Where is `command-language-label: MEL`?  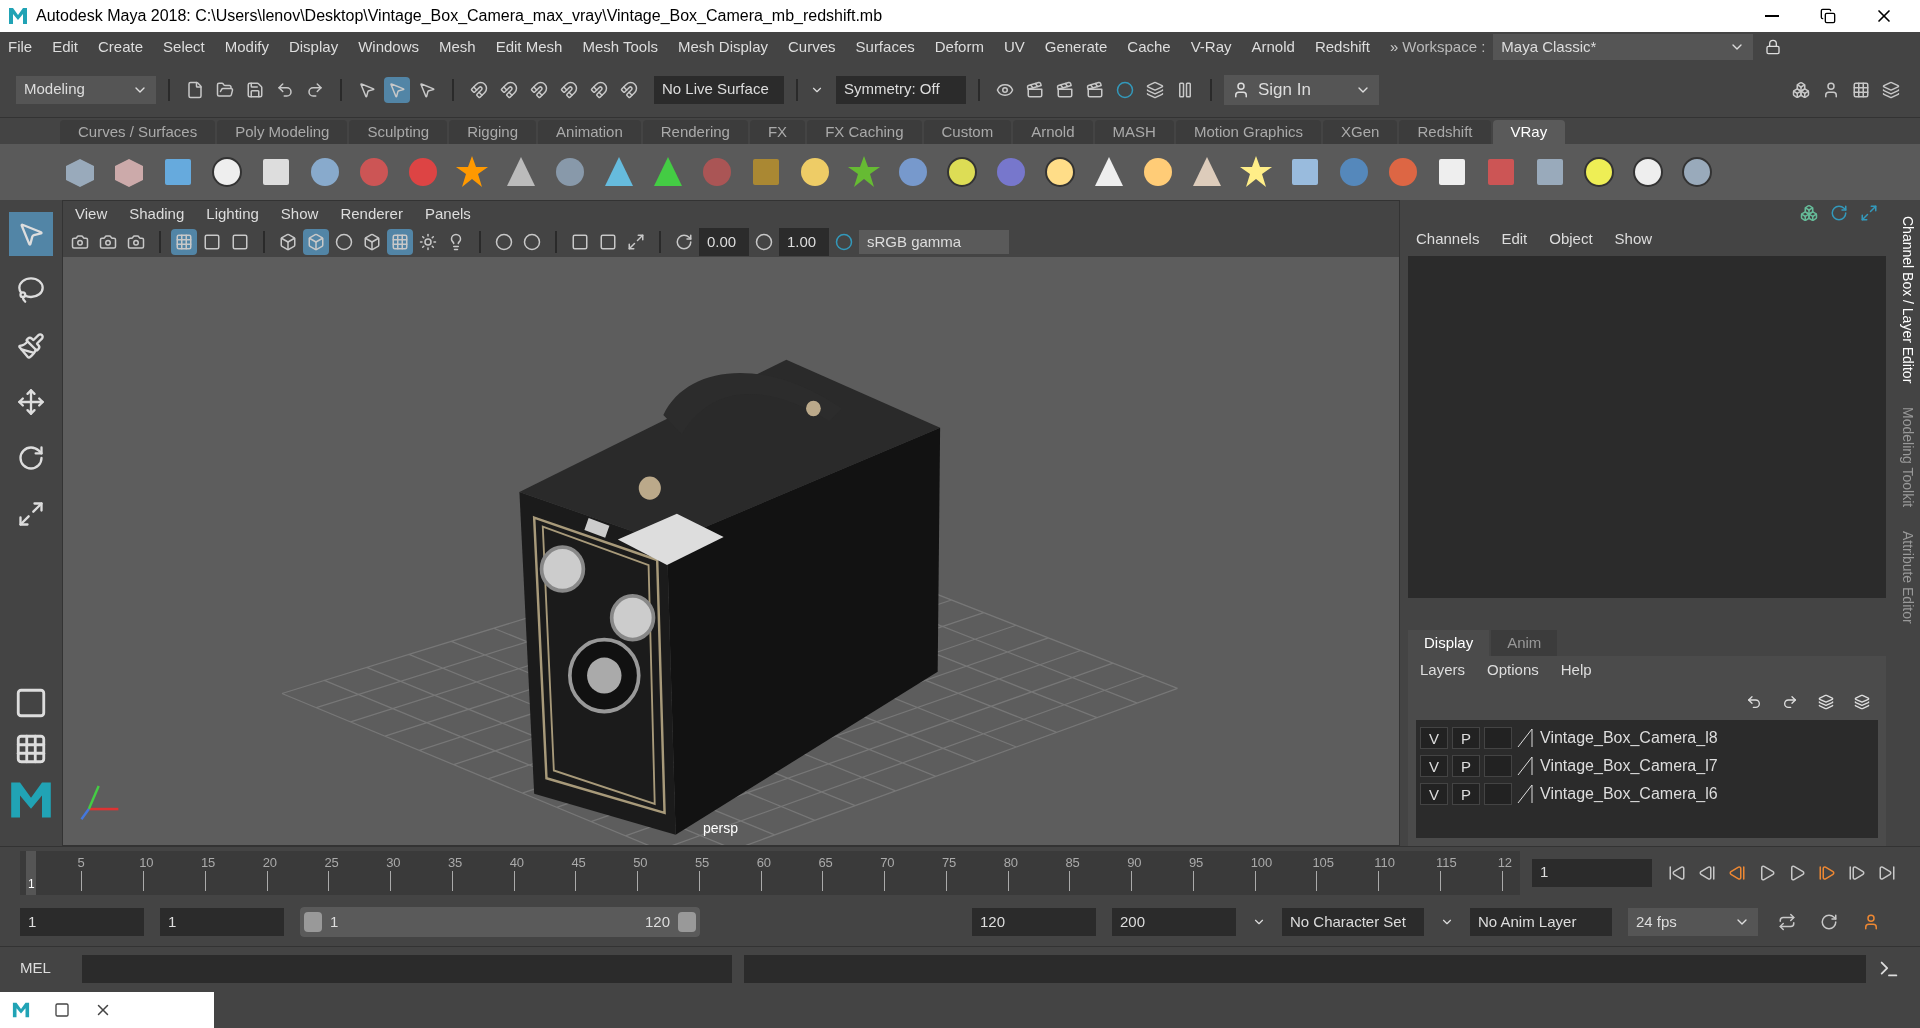 command-language-label: MEL is located at coordinates (45, 968).